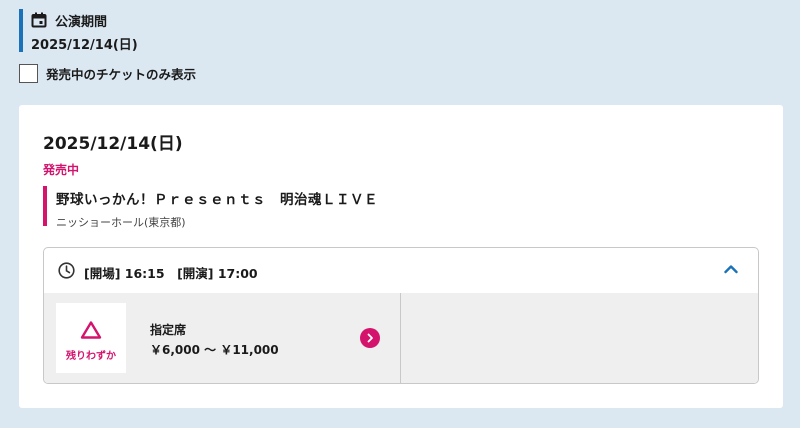 This screenshot has width=800, height=428. What do you see at coordinates (214, 350) in the screenshot?
I see `seat-price: ￥6,000 ～ ￥11,000` at bounding box center [214, 350].